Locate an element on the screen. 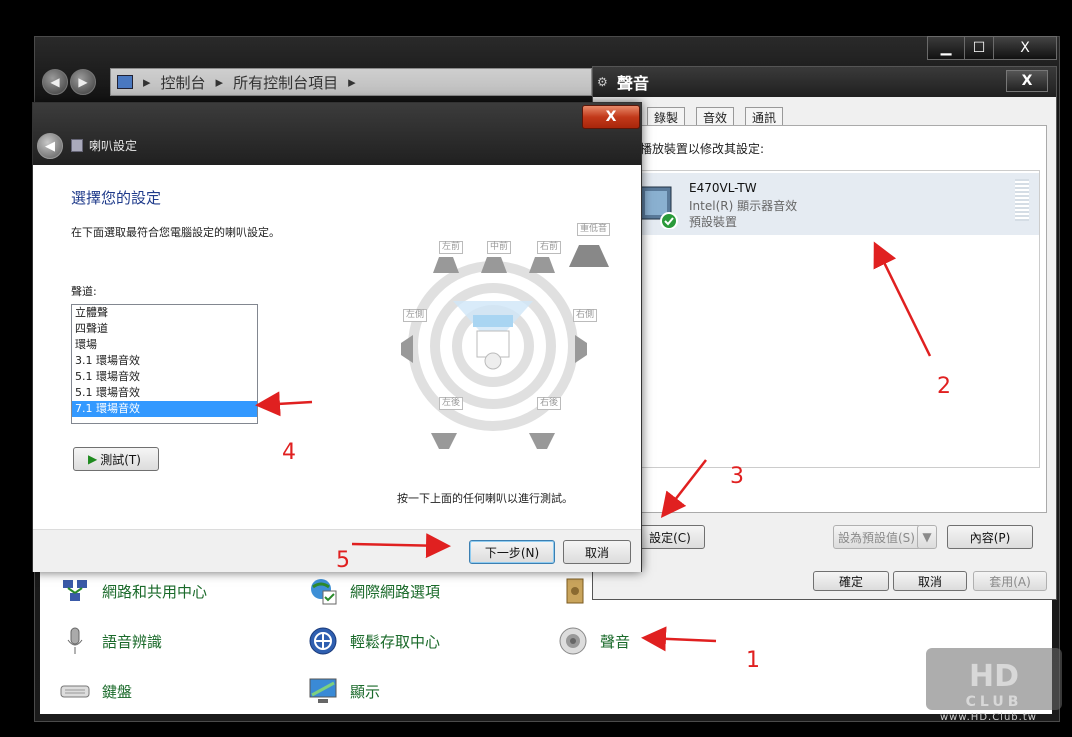 The image size is (1072, 737). hdclub-logo: HD CLUB www.HD.Club.tw is located at coordinates (994, 686).